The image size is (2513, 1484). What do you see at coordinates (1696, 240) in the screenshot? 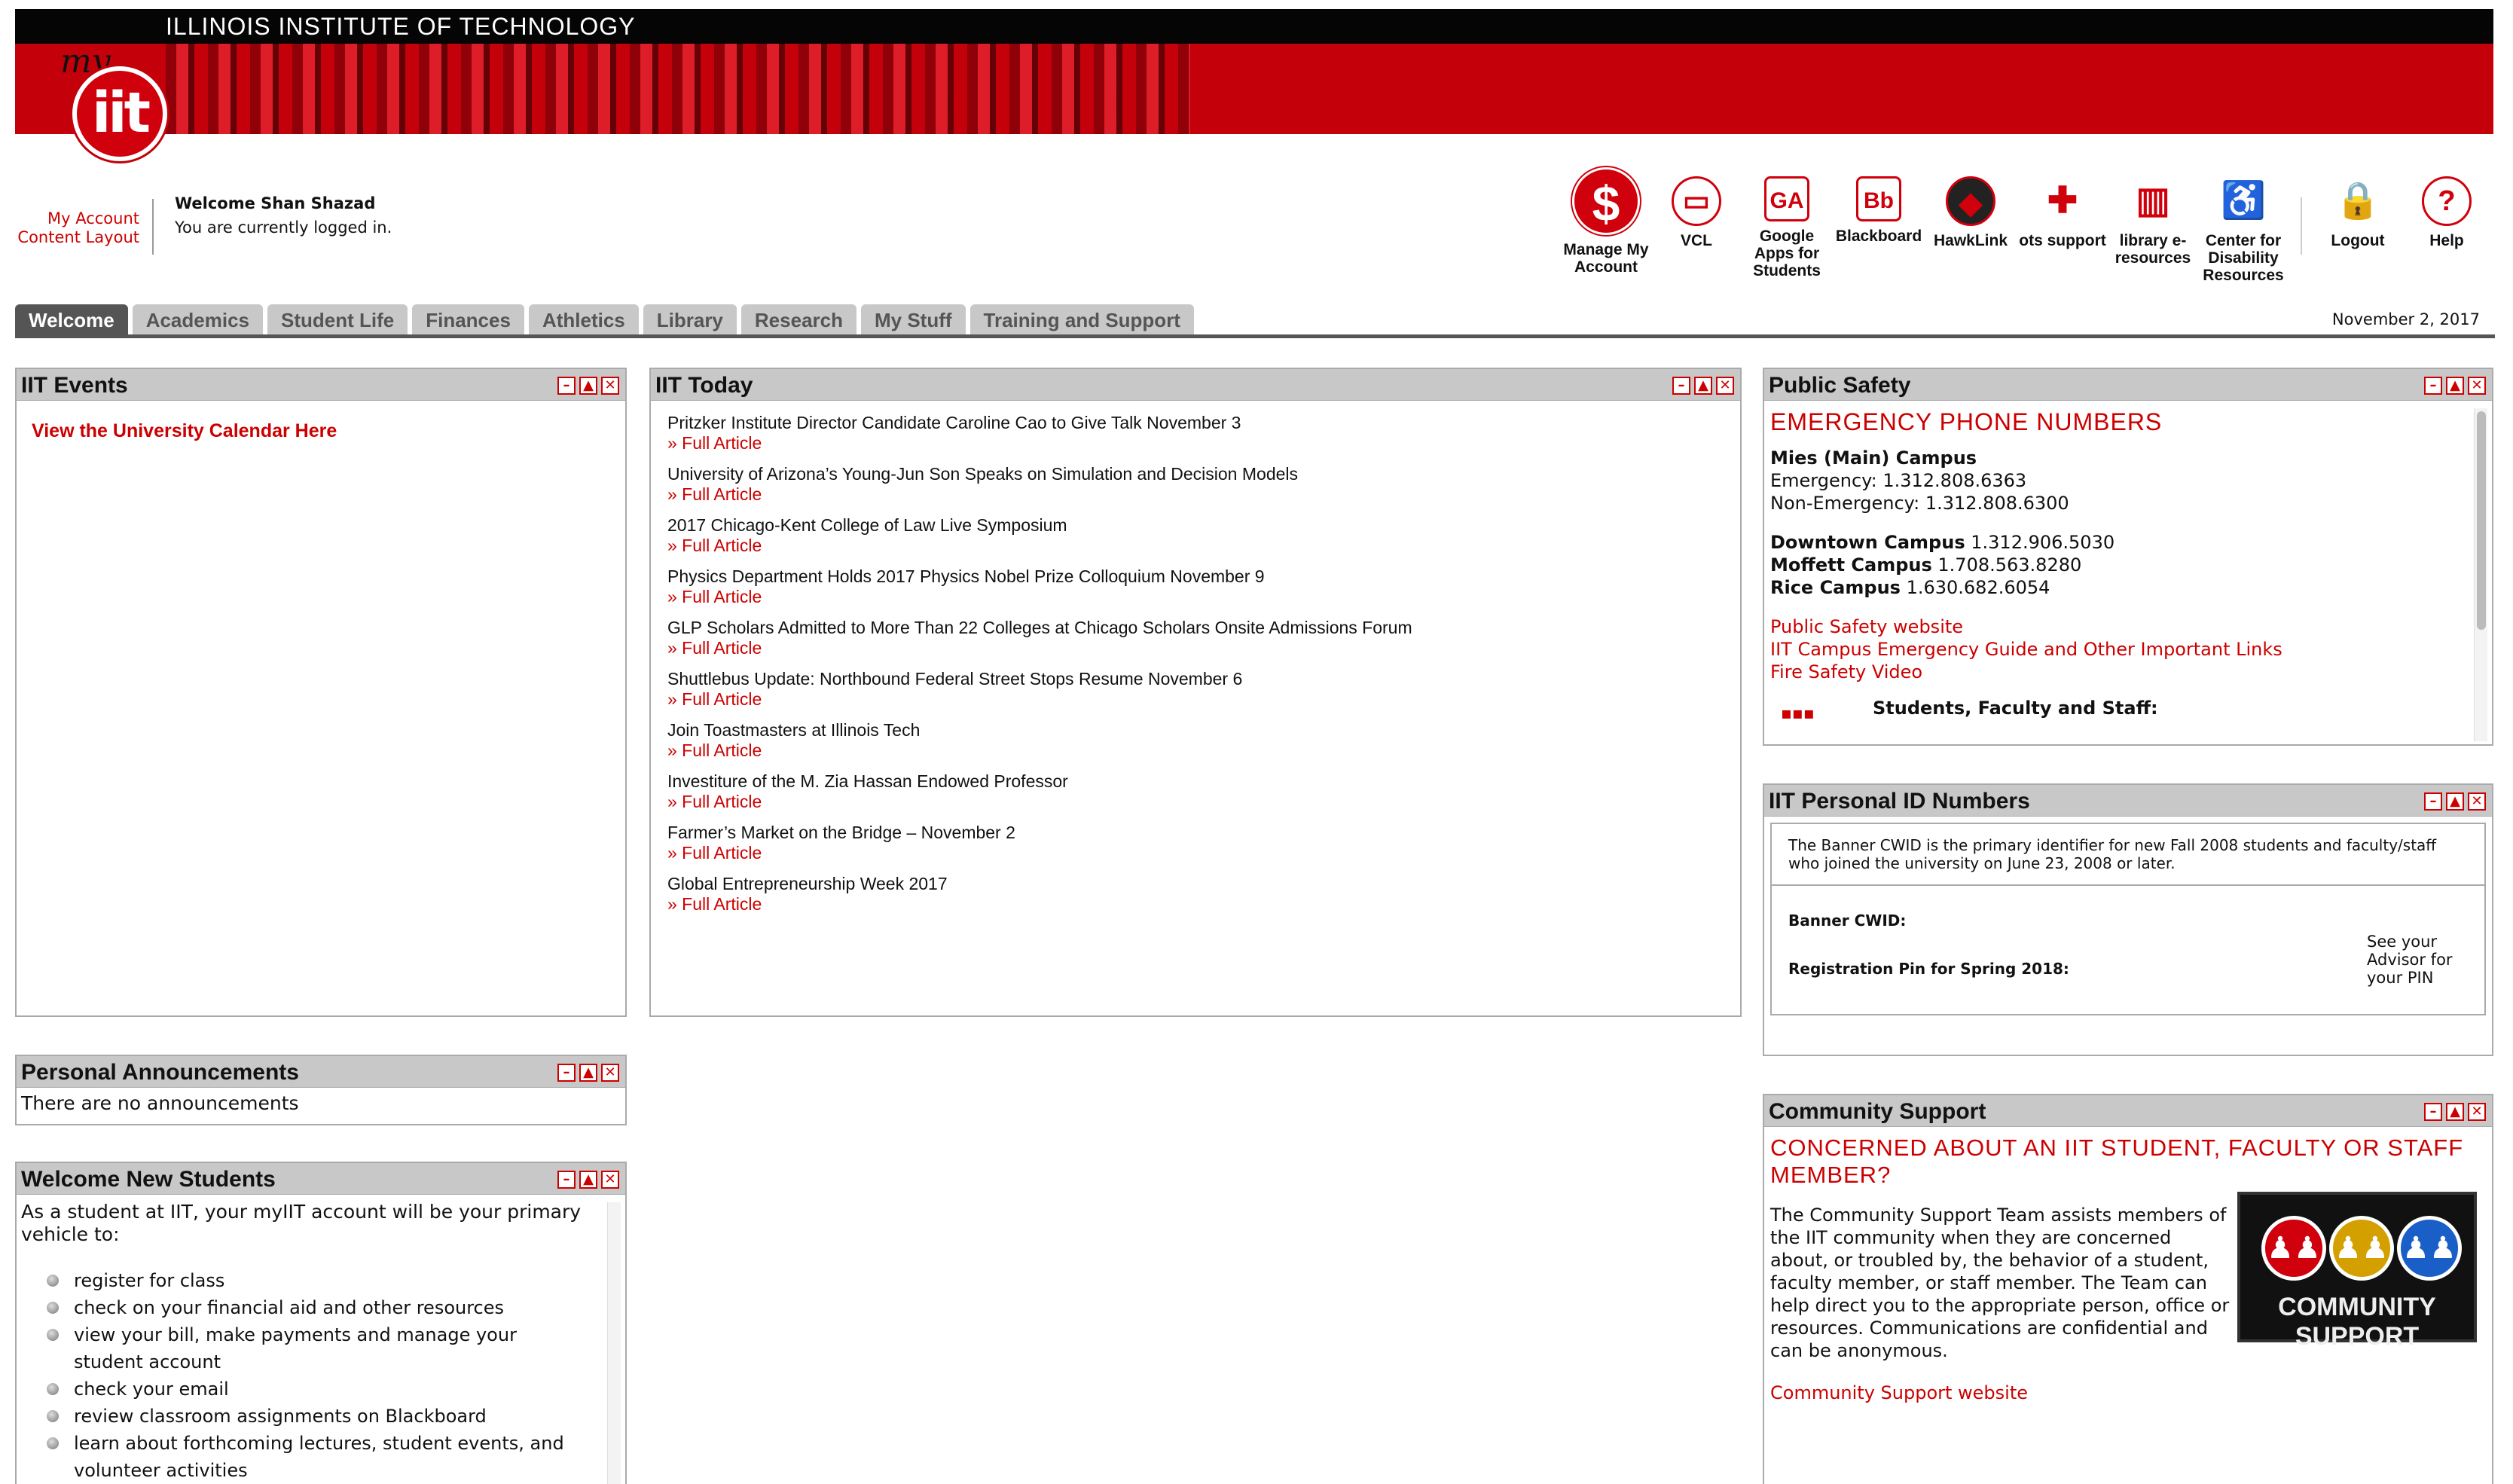
I see `quick-link-label: VCL` at bounding box center [1696, 240].